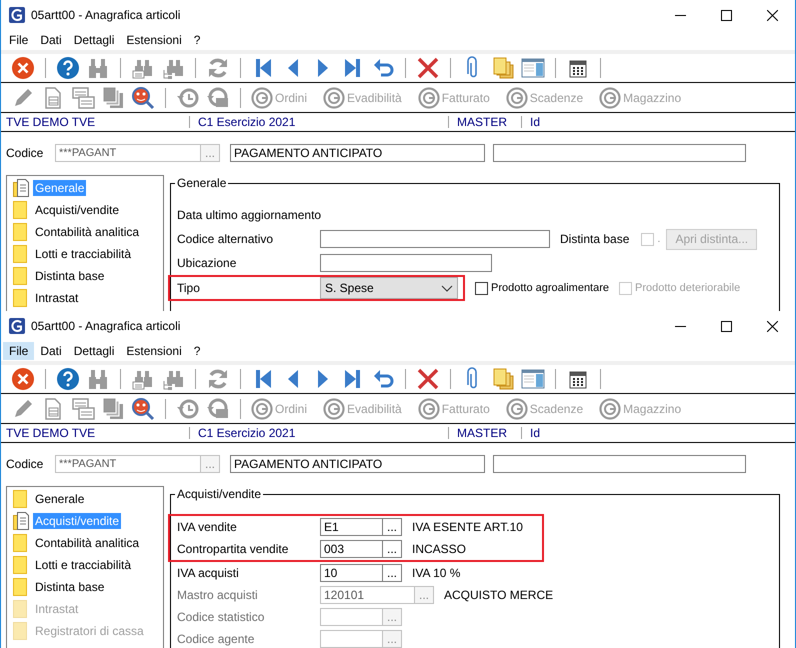 The height and width of the screenshot is (648, 796). Describe the element at coordinates (59, 499) in the screenshot. I see `sidebar-item: Generale` at that location.